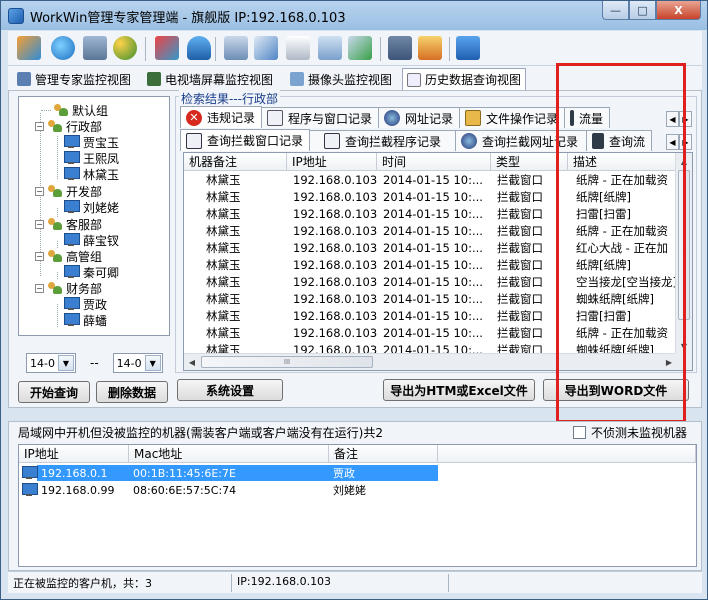 The height and width of the screenshot is (600, 708). I want to click on tree-node-finance-dept: − 财务部, so click(68, 288).